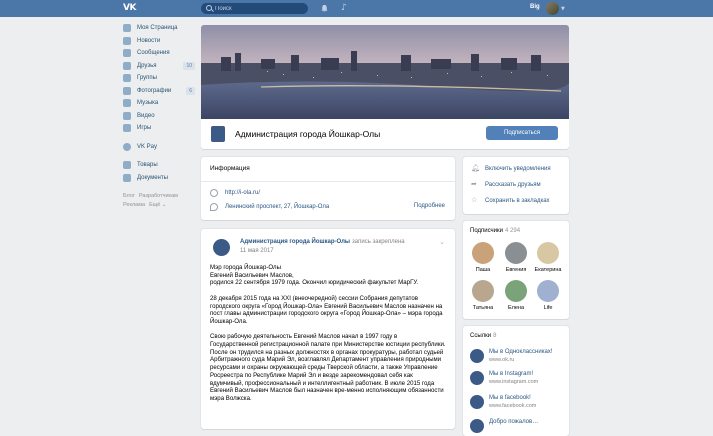 The width and height of the screenshot is (713, 436). Describe the element at coordinates (159, 128) in the screenshot. I see `sidebar-item-games: Игры` at that location.